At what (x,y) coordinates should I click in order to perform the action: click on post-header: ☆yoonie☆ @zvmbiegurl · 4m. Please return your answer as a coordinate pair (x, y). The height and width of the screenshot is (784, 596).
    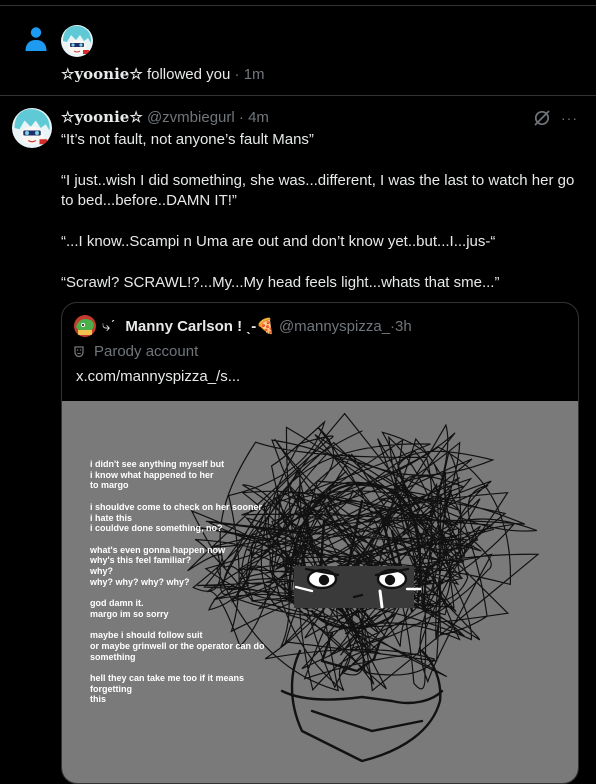
    Looking at the image, I should click on (165, 117).